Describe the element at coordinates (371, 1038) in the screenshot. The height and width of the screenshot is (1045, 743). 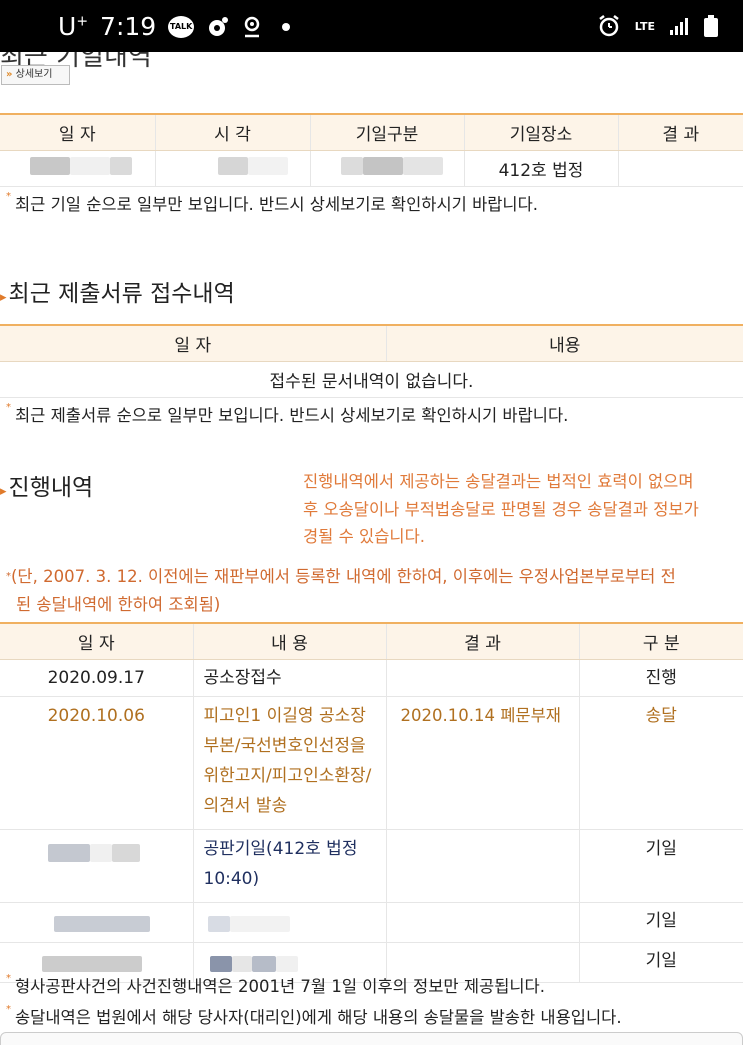
I see `bottom-panel` at that location.